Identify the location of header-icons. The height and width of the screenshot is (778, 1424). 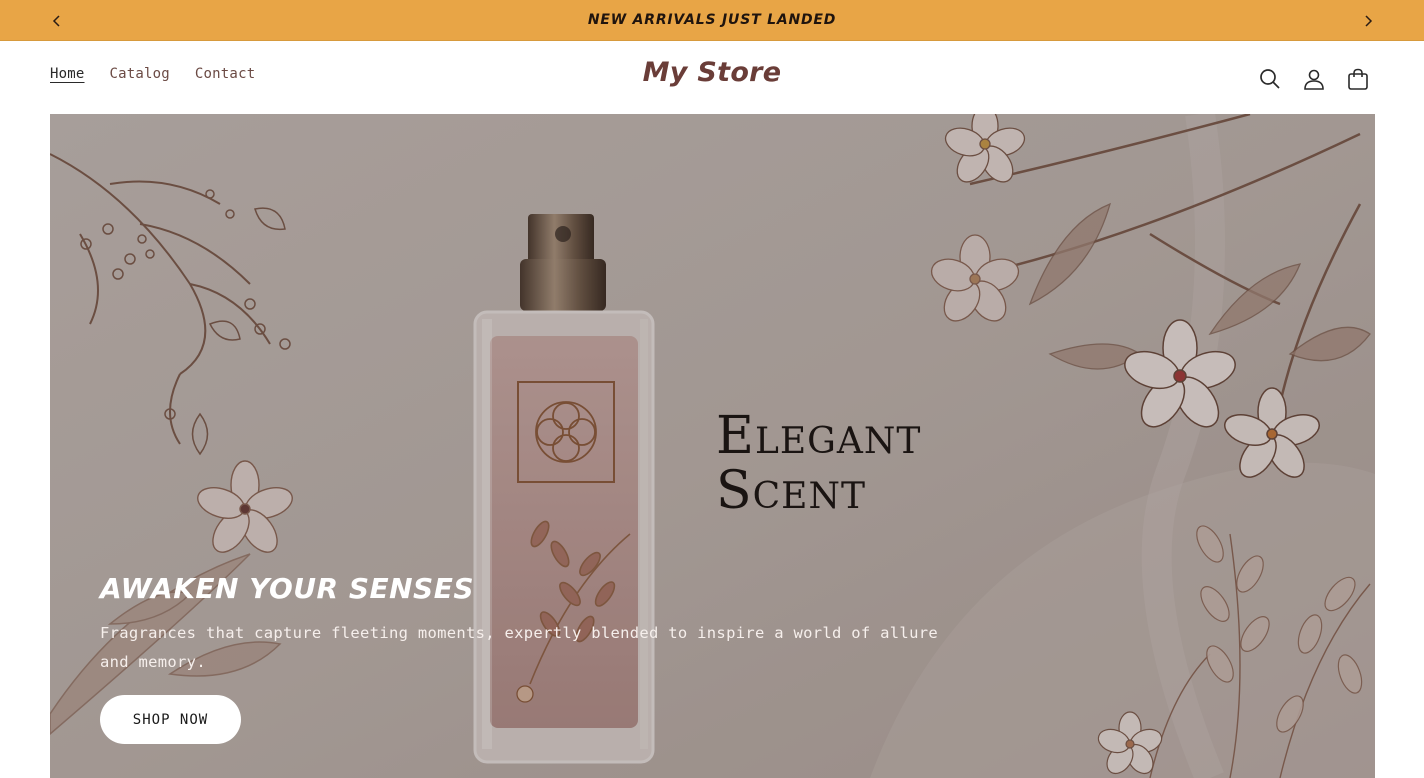
(1314, 79).